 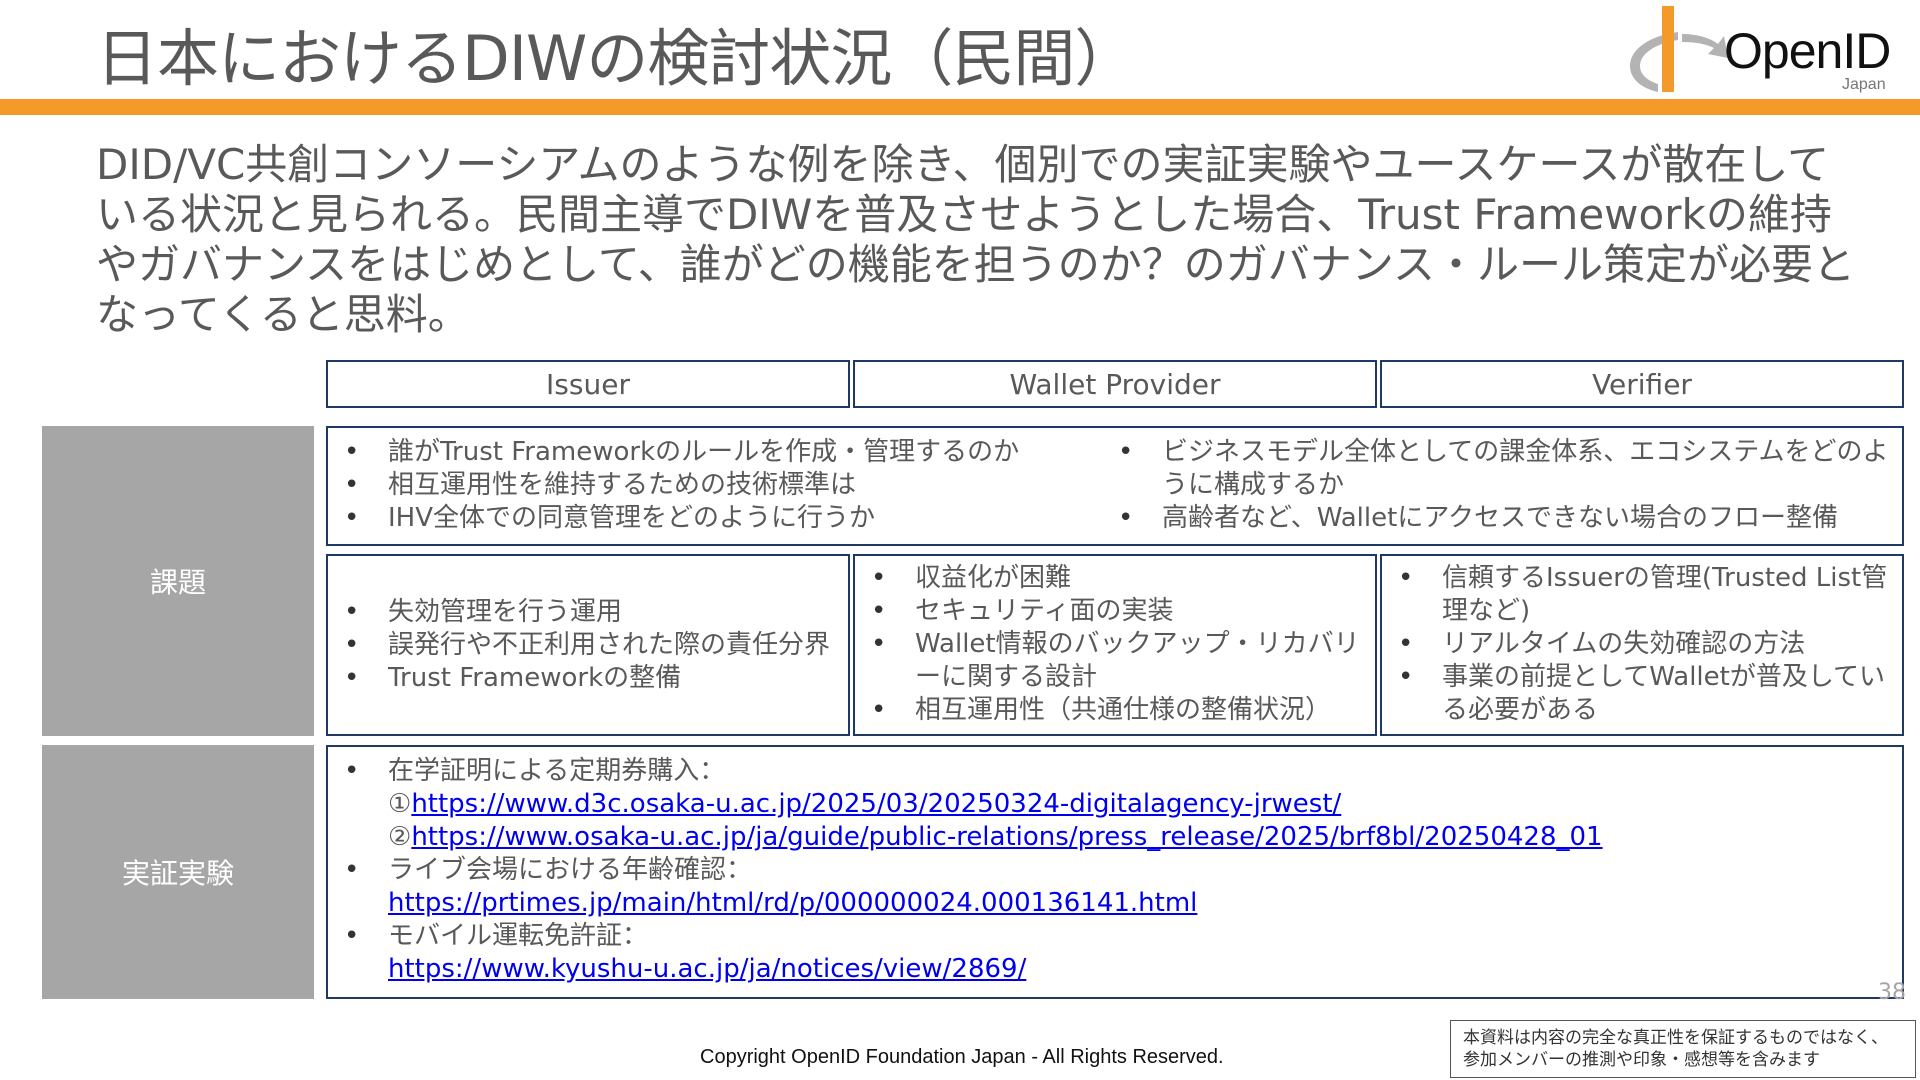 What do you see at coordinates (588, 384) in the screenshot?
I see `column-header-issuer: Issuer` at bounding box center [588, 384].